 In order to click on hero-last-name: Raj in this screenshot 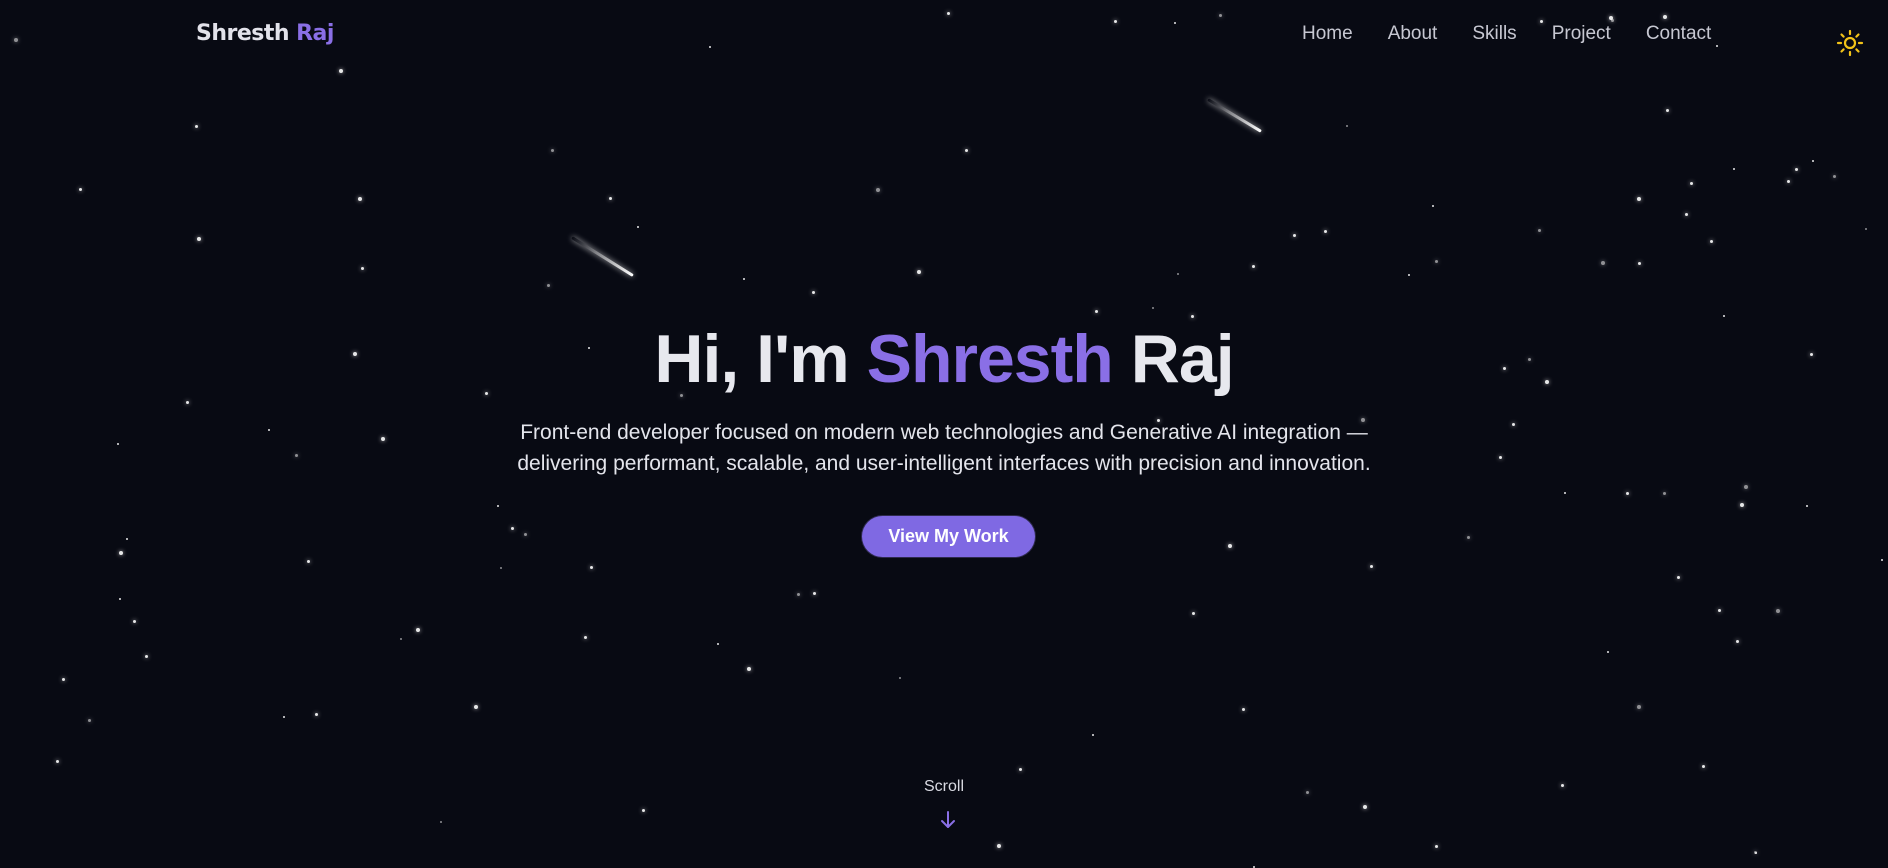, I will do `click(1182, 359)`.